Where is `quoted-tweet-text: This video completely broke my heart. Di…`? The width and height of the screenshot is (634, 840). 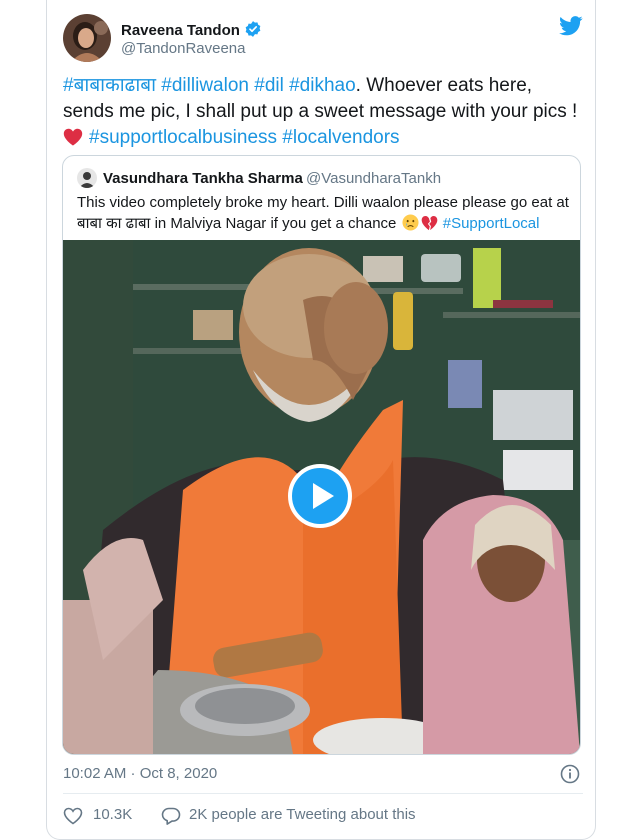 quoted-tweet-text: This video completely broke my heart. Di… is located at coordinates (324, 214).